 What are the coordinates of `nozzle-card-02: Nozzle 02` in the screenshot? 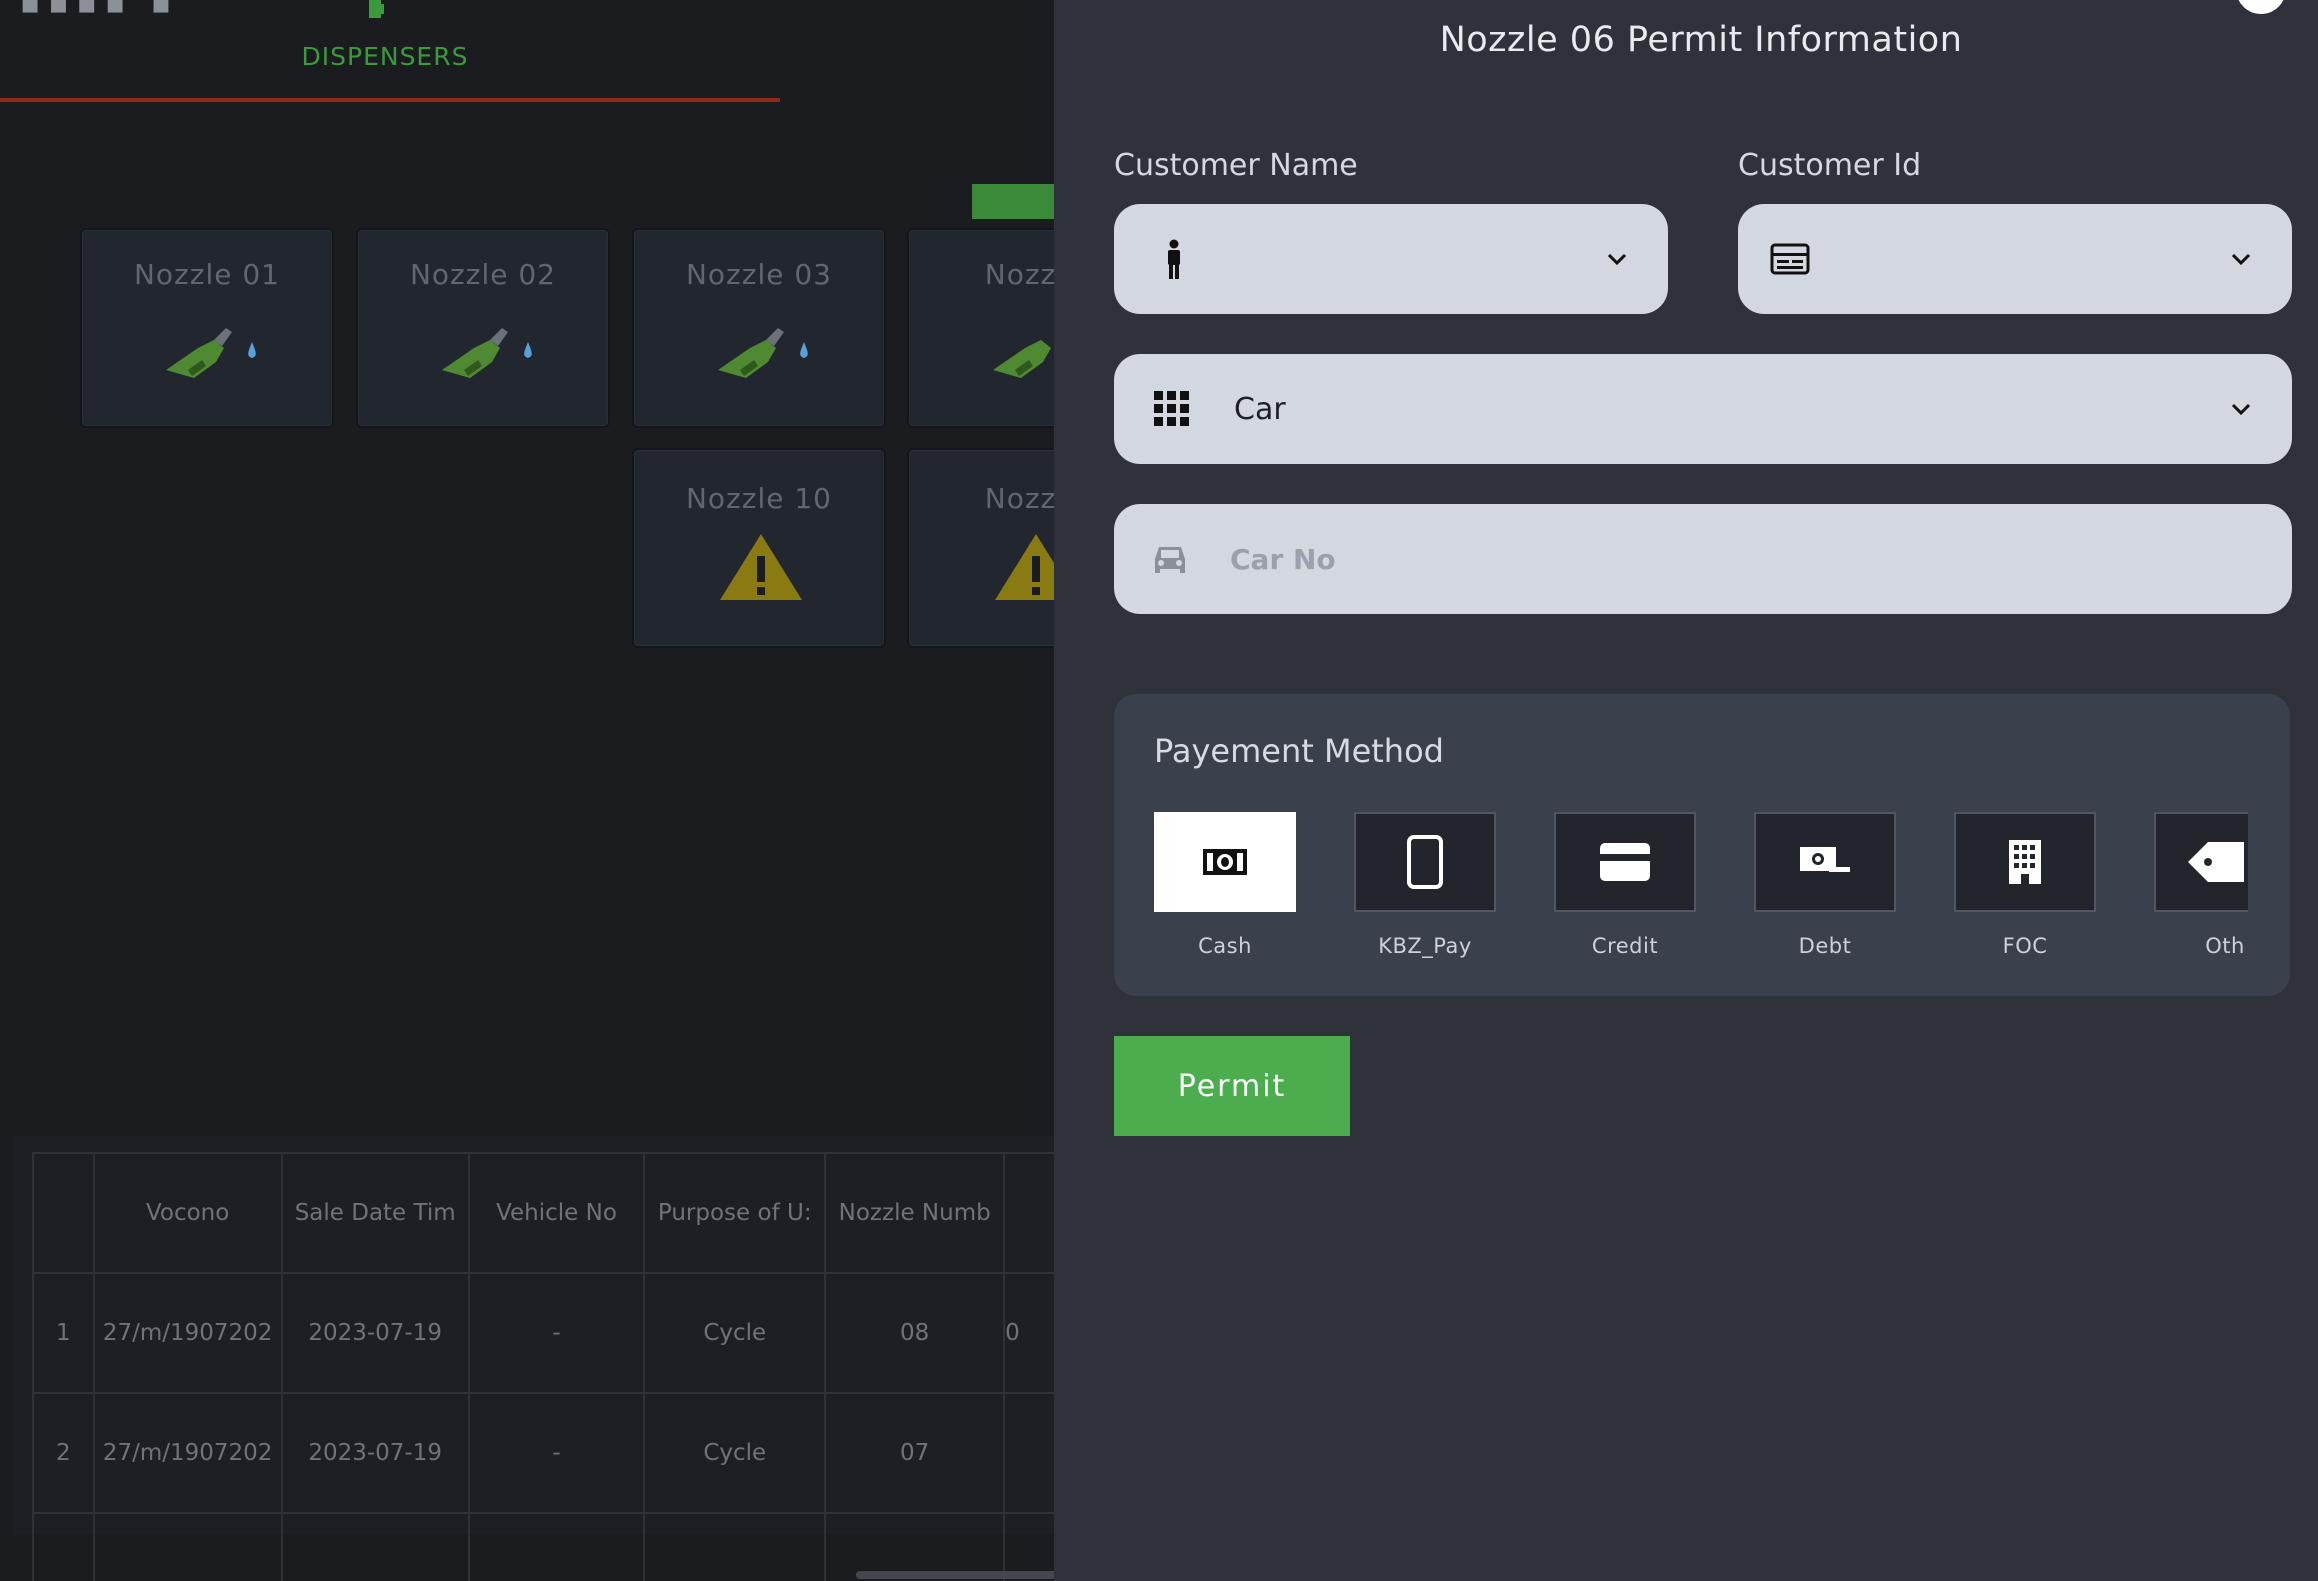 It's located at (483, 328).